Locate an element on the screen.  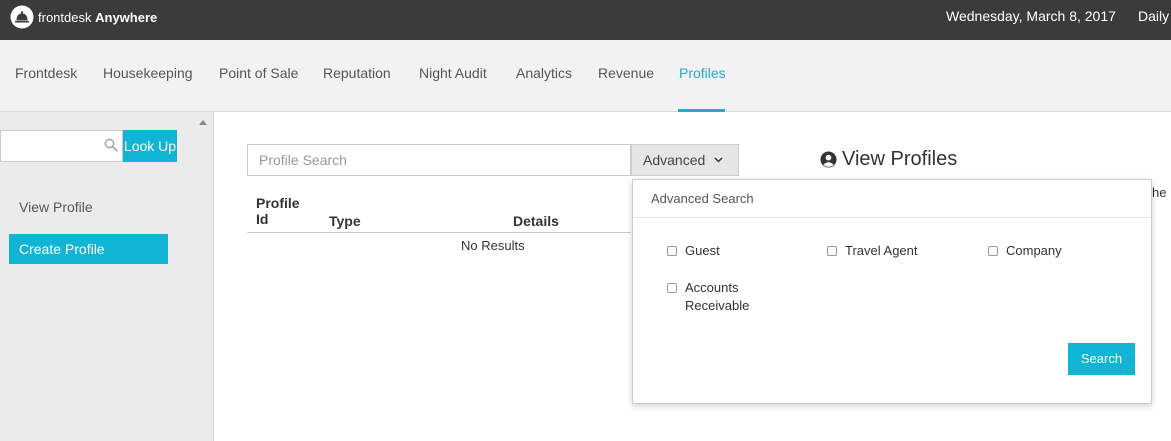
scroll-up-arrow-icon is located at coordinates (203, 122).